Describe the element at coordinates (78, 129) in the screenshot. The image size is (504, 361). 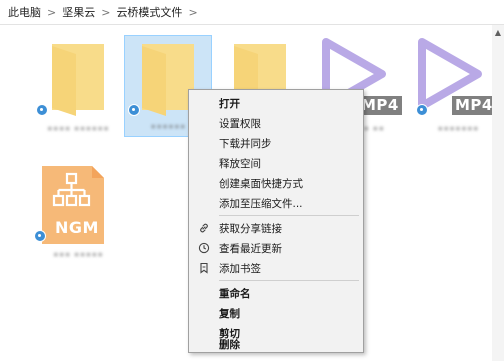
I see `file-name: •••• ••••••` at that location.